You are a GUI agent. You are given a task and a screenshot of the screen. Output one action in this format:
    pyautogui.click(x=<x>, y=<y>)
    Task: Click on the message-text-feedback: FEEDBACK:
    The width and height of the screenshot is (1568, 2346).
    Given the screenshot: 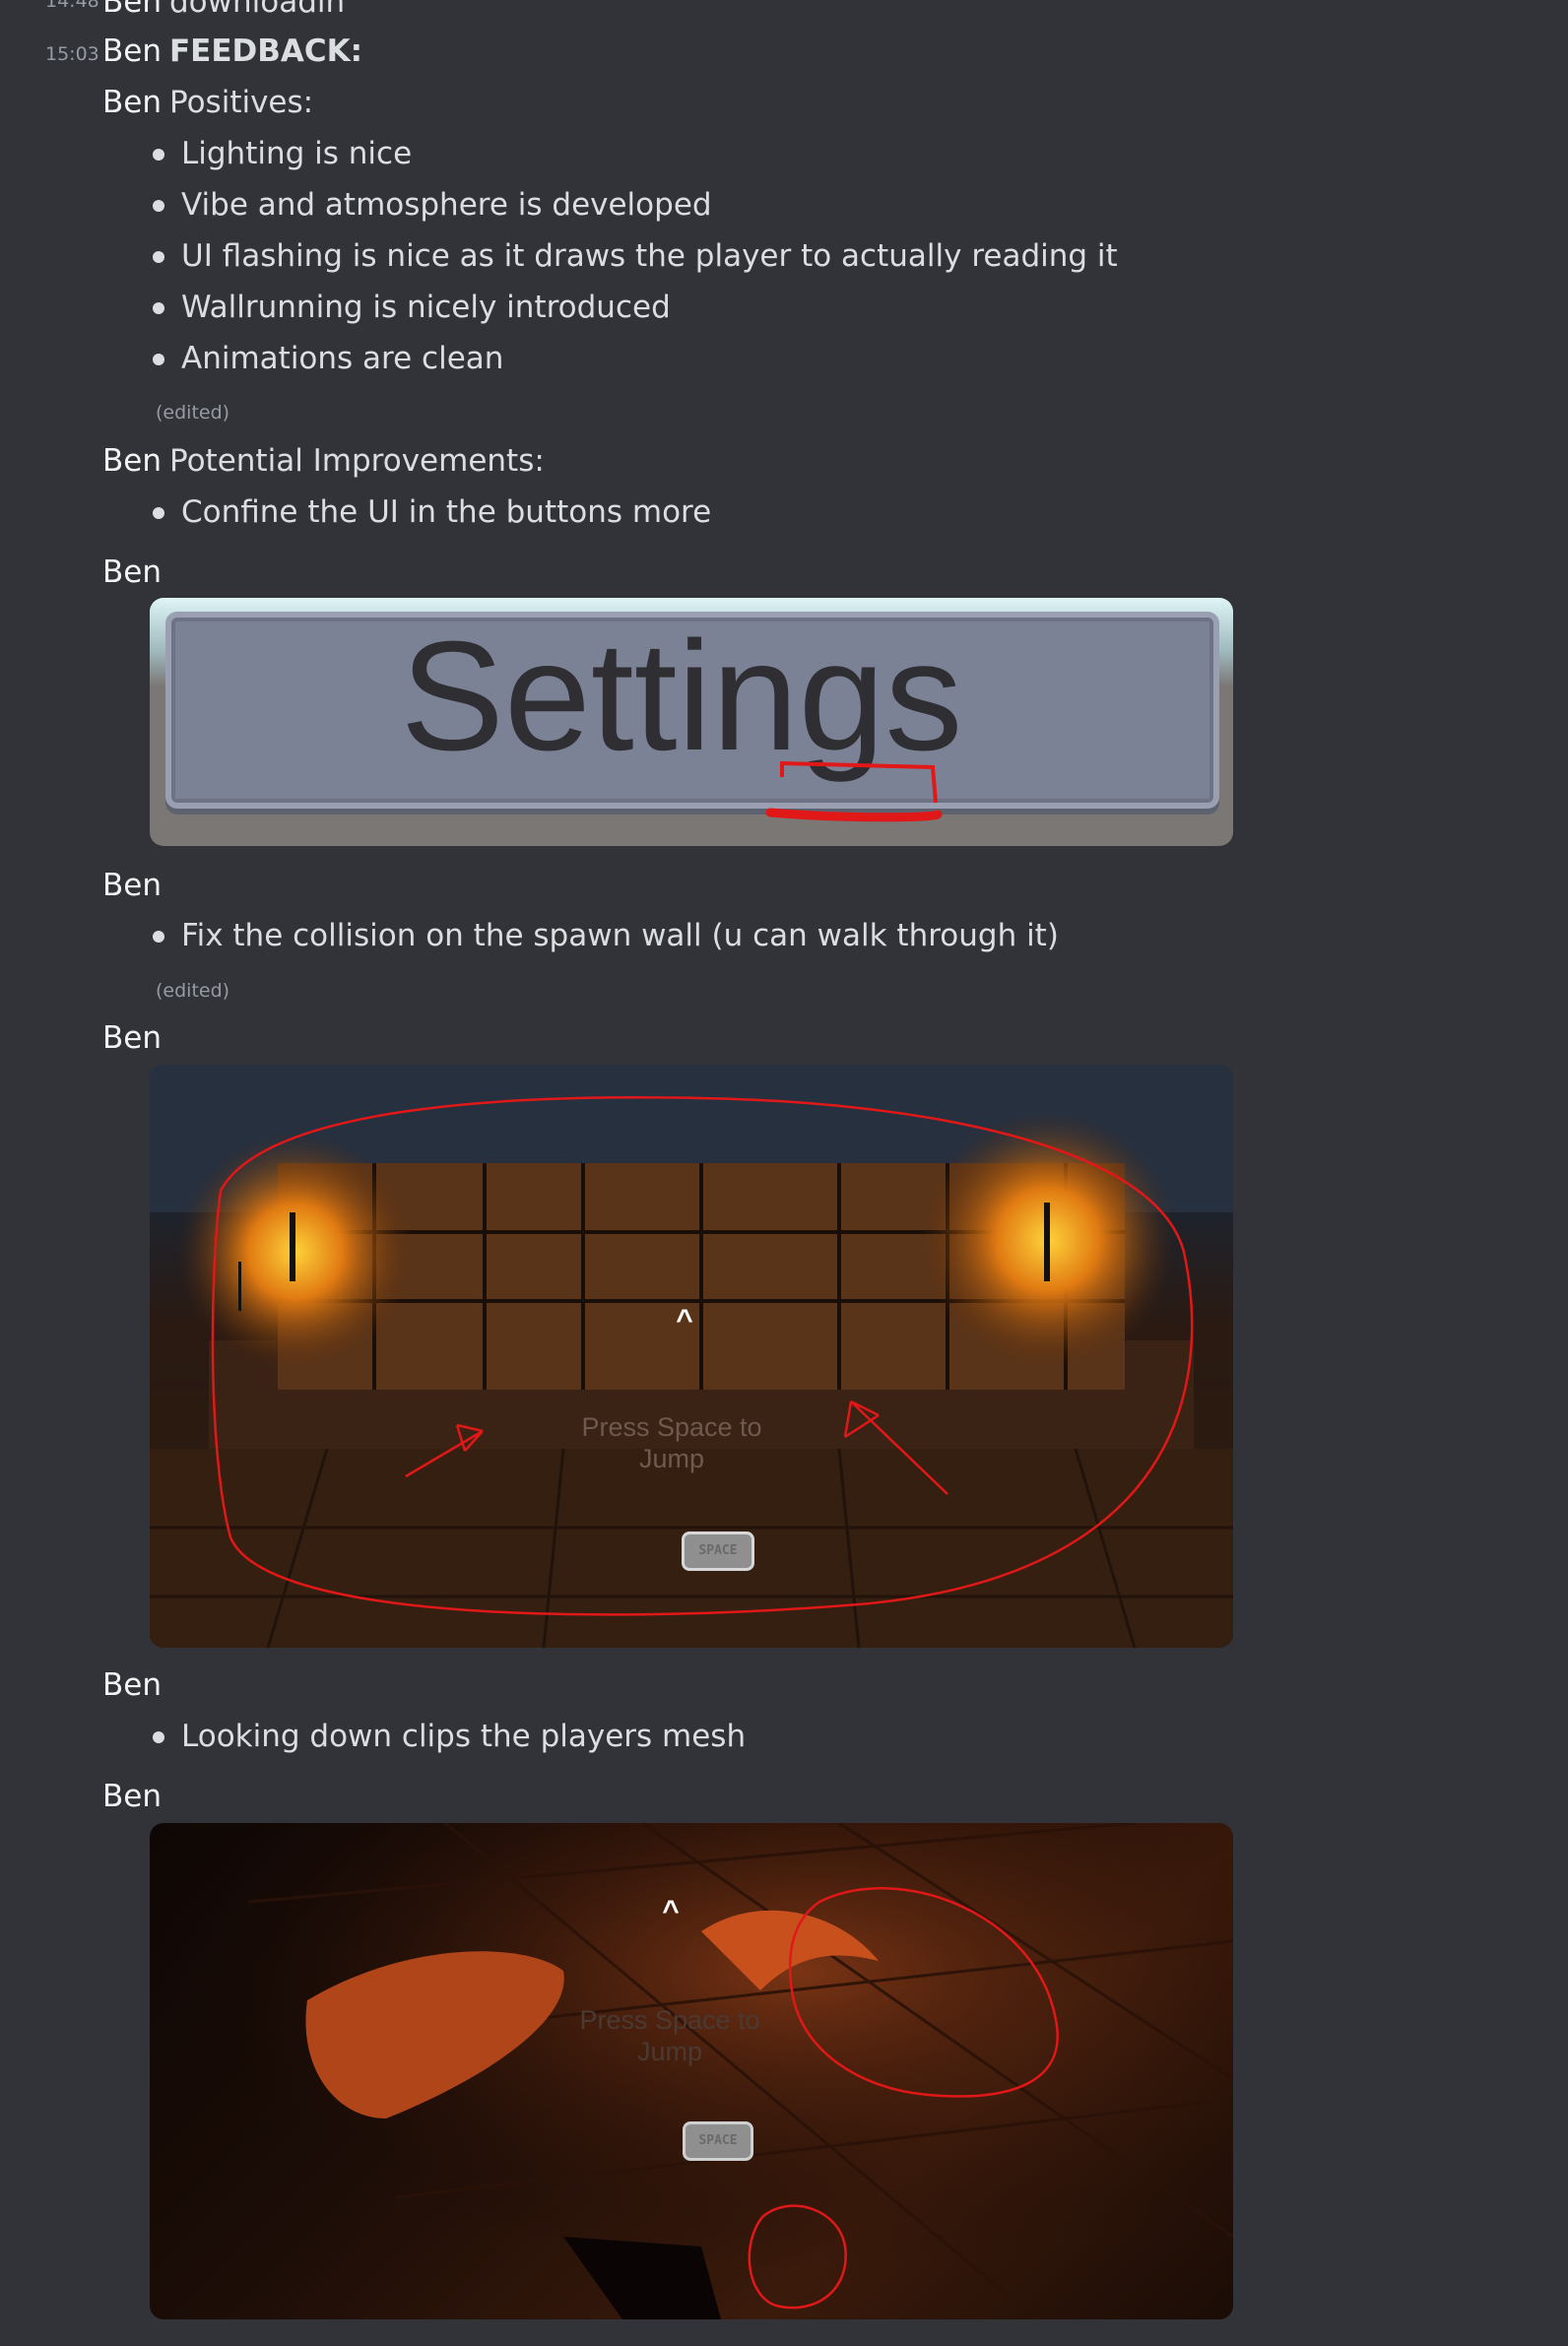 What is the action you would take?
    pyautogui.click(x=266, y=51)
    